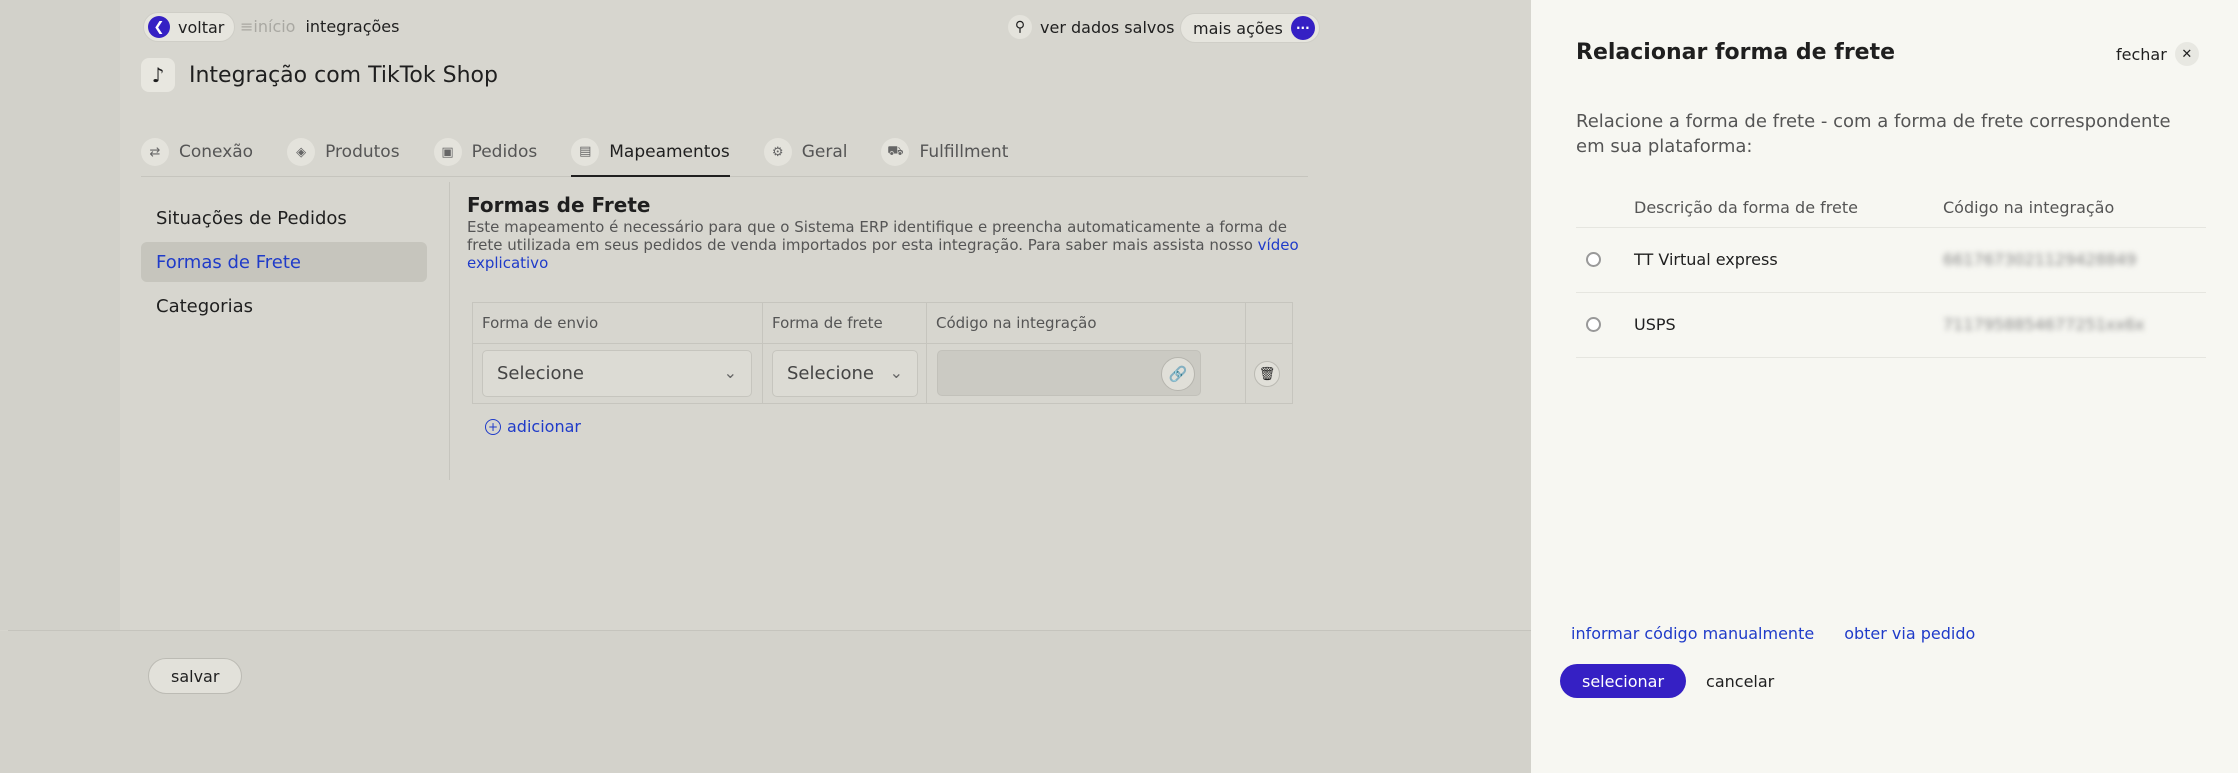  Describe the element at coordinates (882, 343) in the screenshot. I see `header-divider` at that location.